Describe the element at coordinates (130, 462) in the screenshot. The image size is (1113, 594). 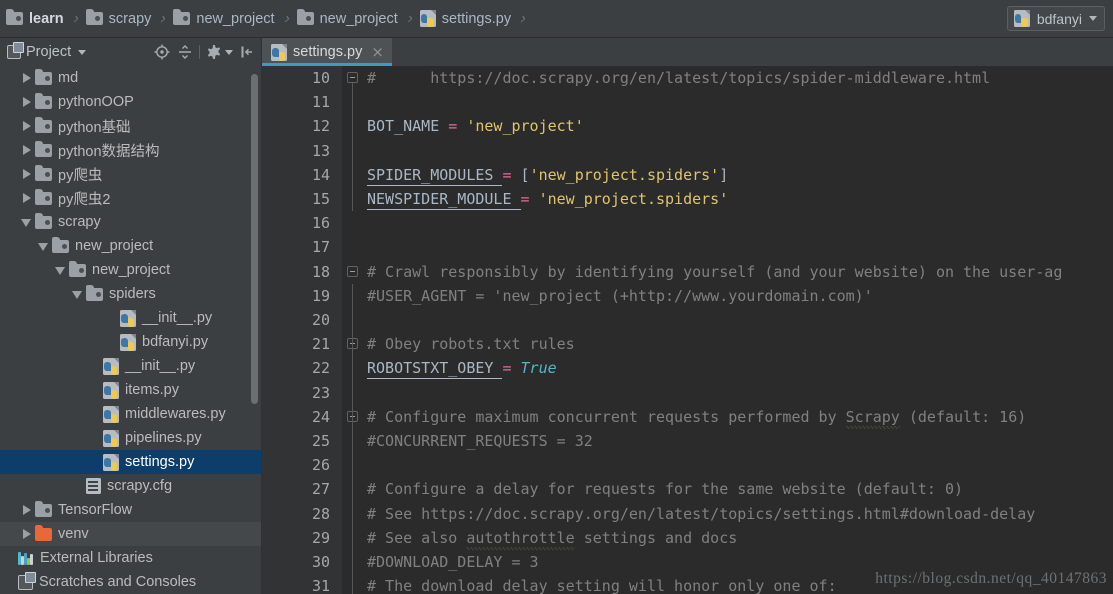
I see `tree-item-settings-py: settings.py` at that location.